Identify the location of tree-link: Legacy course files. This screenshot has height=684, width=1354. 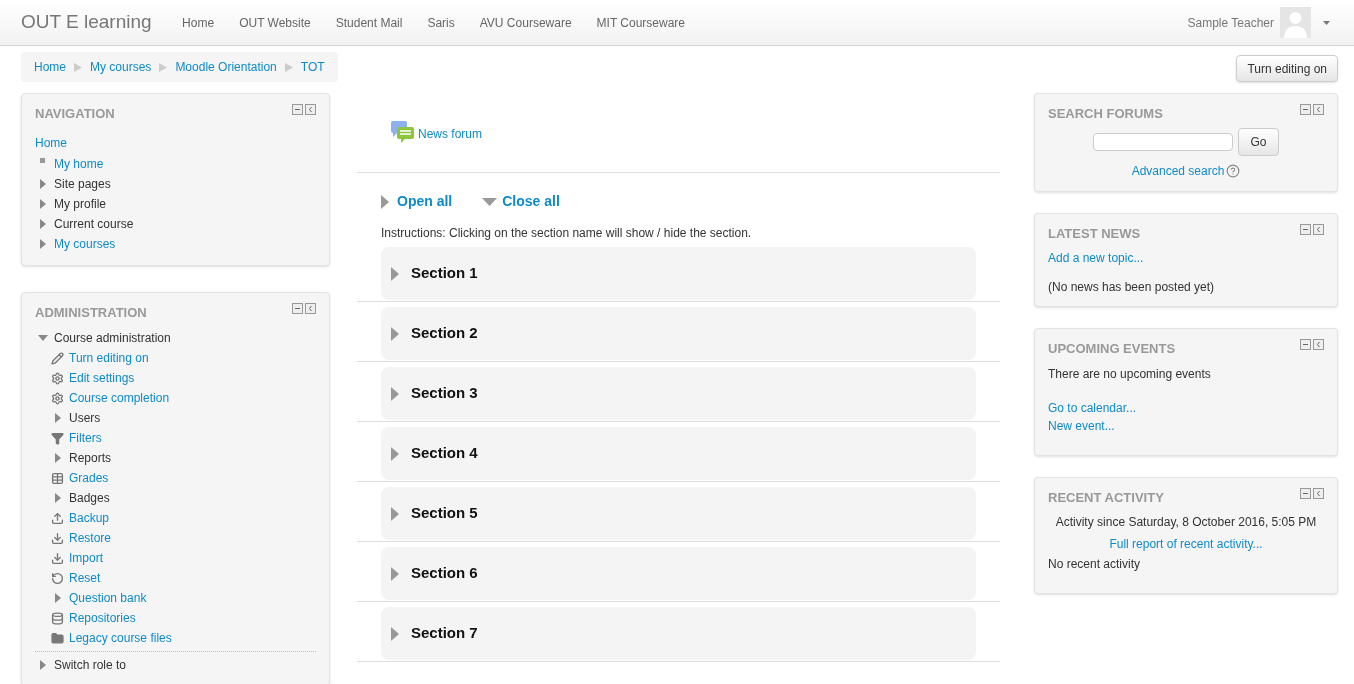
(120, 638).